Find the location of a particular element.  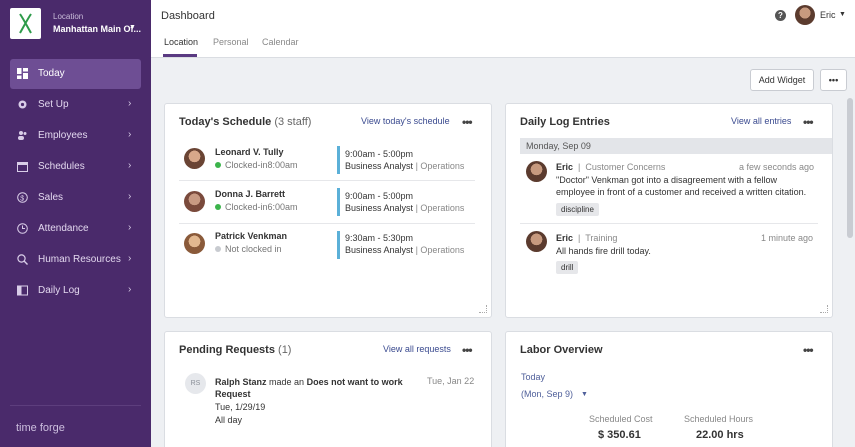

sidebar-item-daily-log: Daily Log › is located at coordinates (75, 291).